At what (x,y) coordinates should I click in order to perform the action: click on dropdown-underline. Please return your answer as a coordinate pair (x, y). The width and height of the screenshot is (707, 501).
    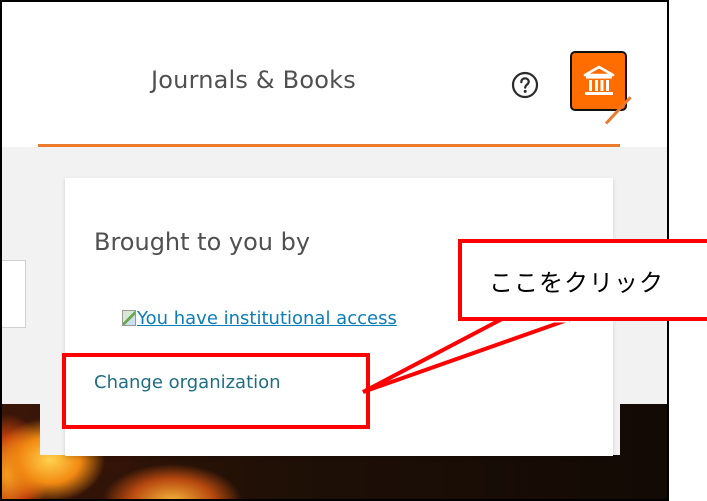
    Looking at the image, I should click on (329, 145).